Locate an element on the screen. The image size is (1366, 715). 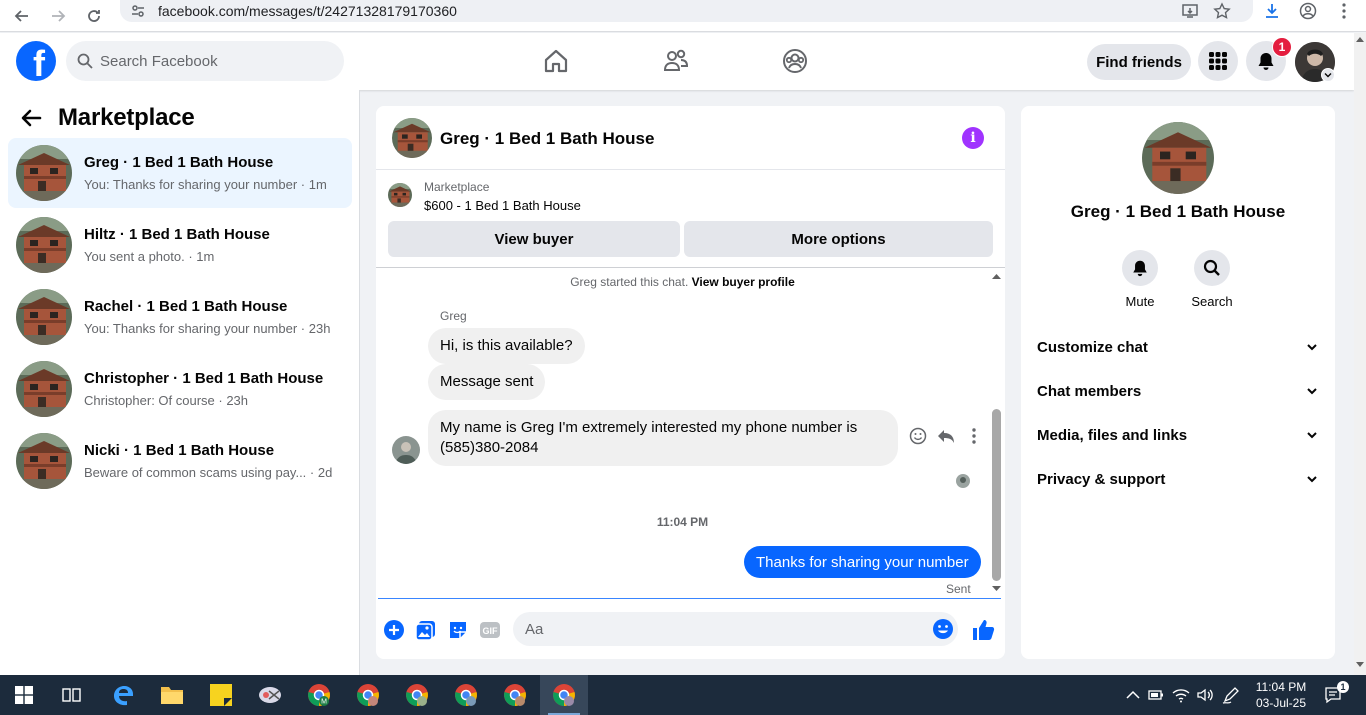
message-composer: GIF is located at coordinates (690, 632).